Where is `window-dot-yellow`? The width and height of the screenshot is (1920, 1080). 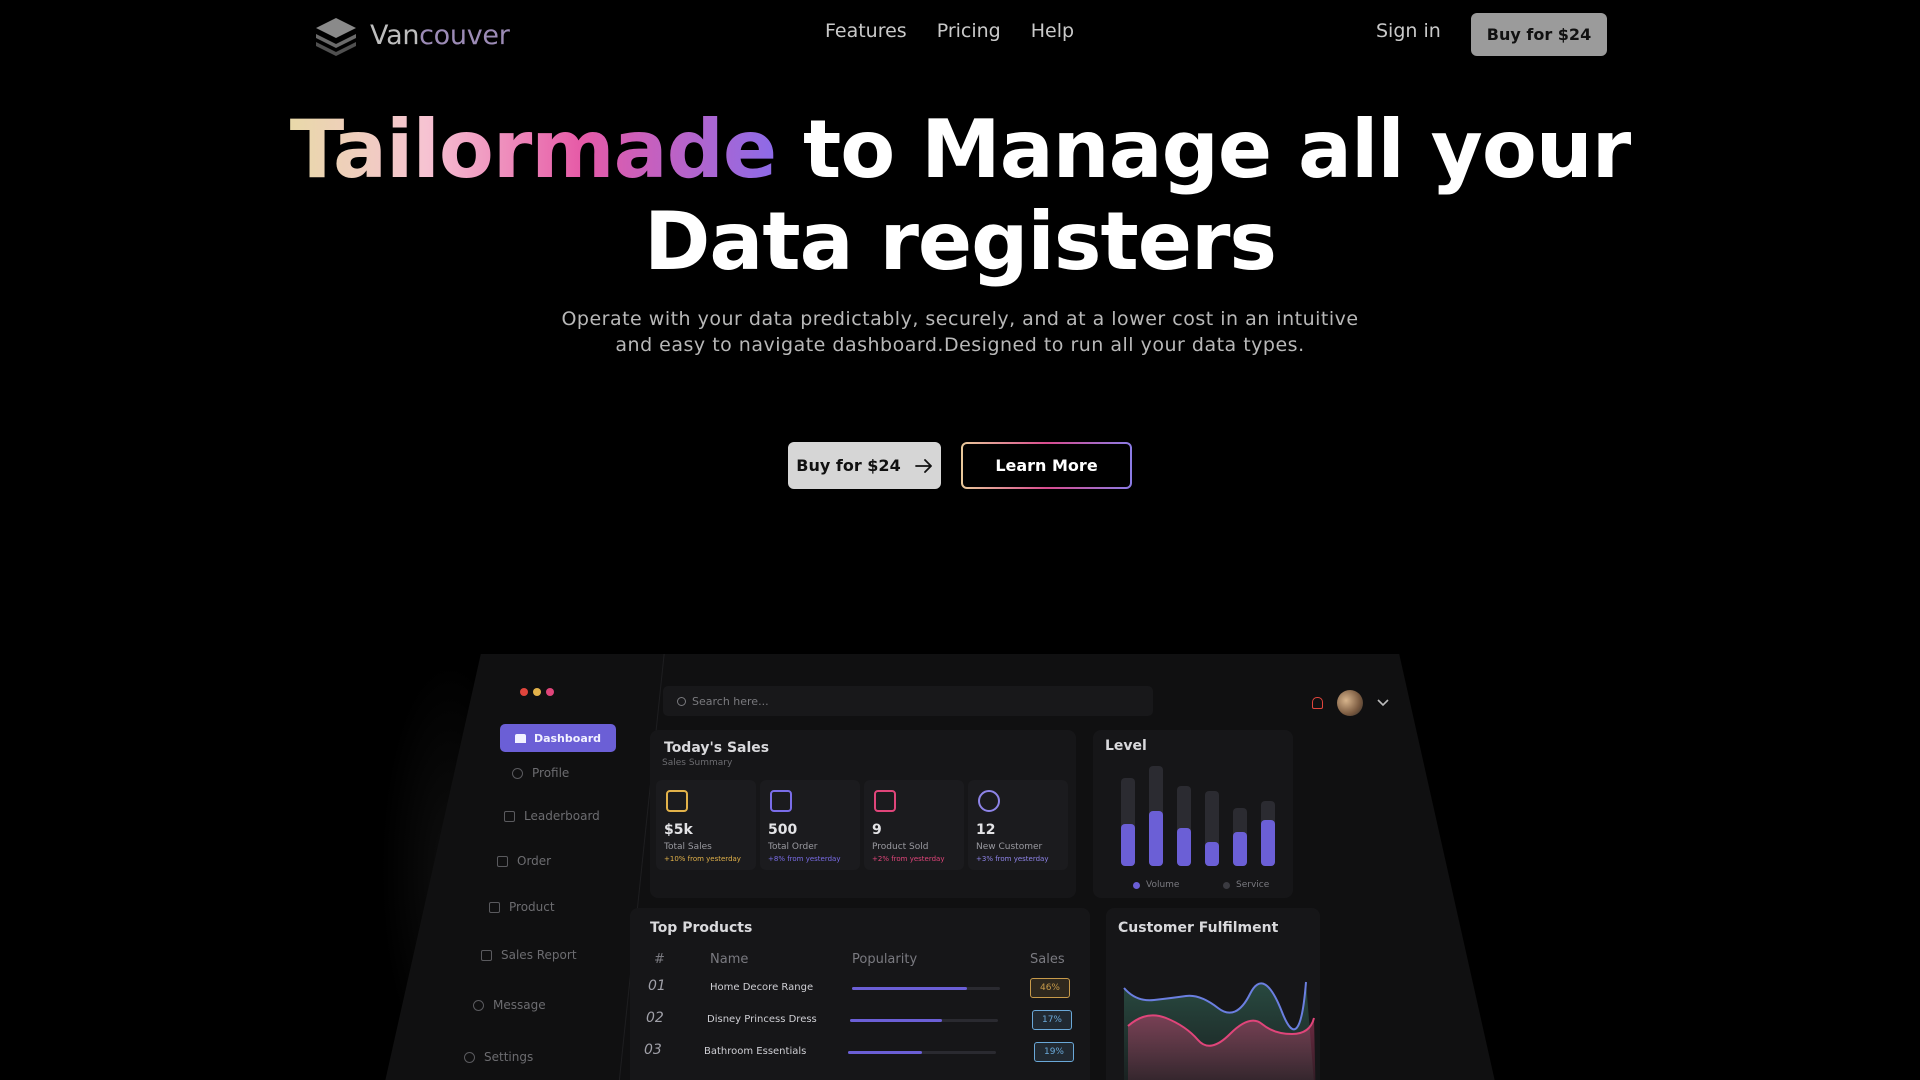
window-dot-yellow is located at coordinates (537, 692).